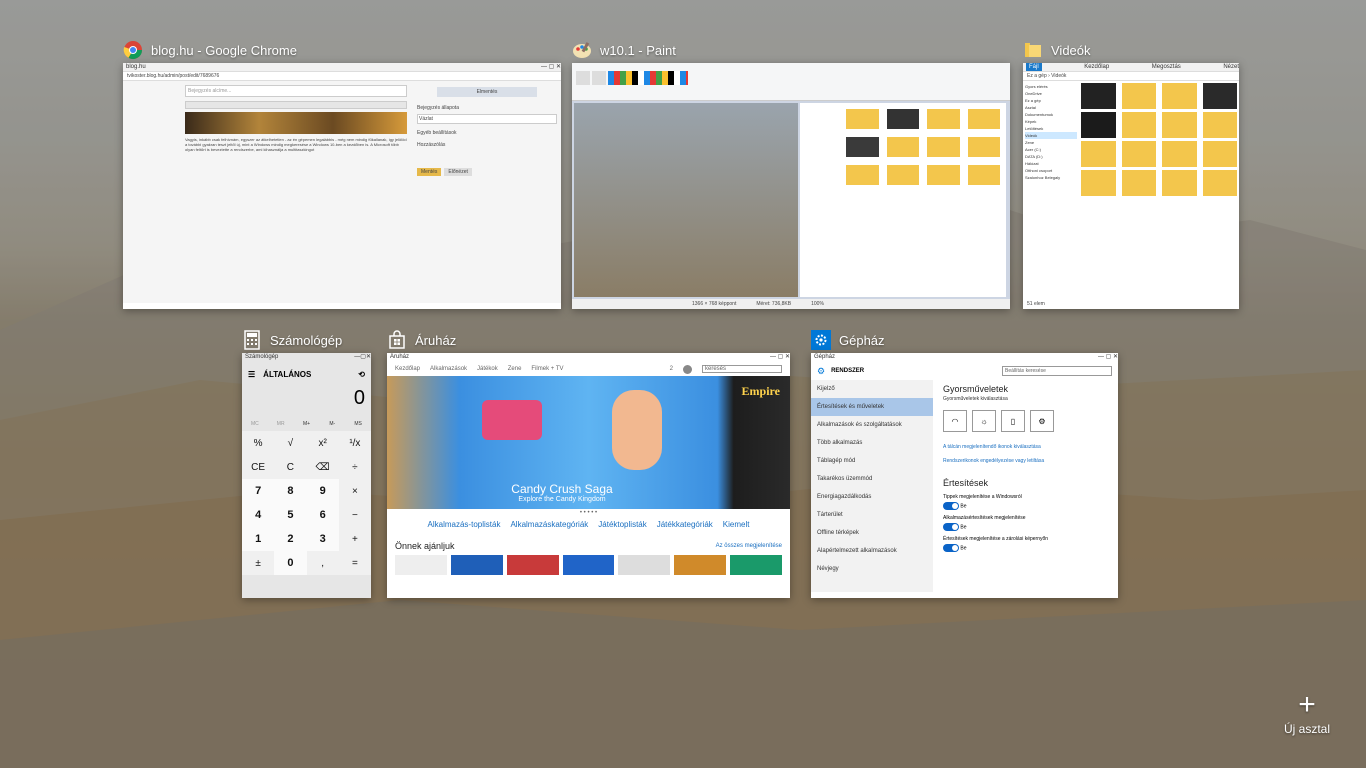 The width and height of the screenshot is (1366, 768). What do you see at coordinates (290, 515) in the screenshot?
I see `calculator-key: 5` at bounding box center [290, 515].